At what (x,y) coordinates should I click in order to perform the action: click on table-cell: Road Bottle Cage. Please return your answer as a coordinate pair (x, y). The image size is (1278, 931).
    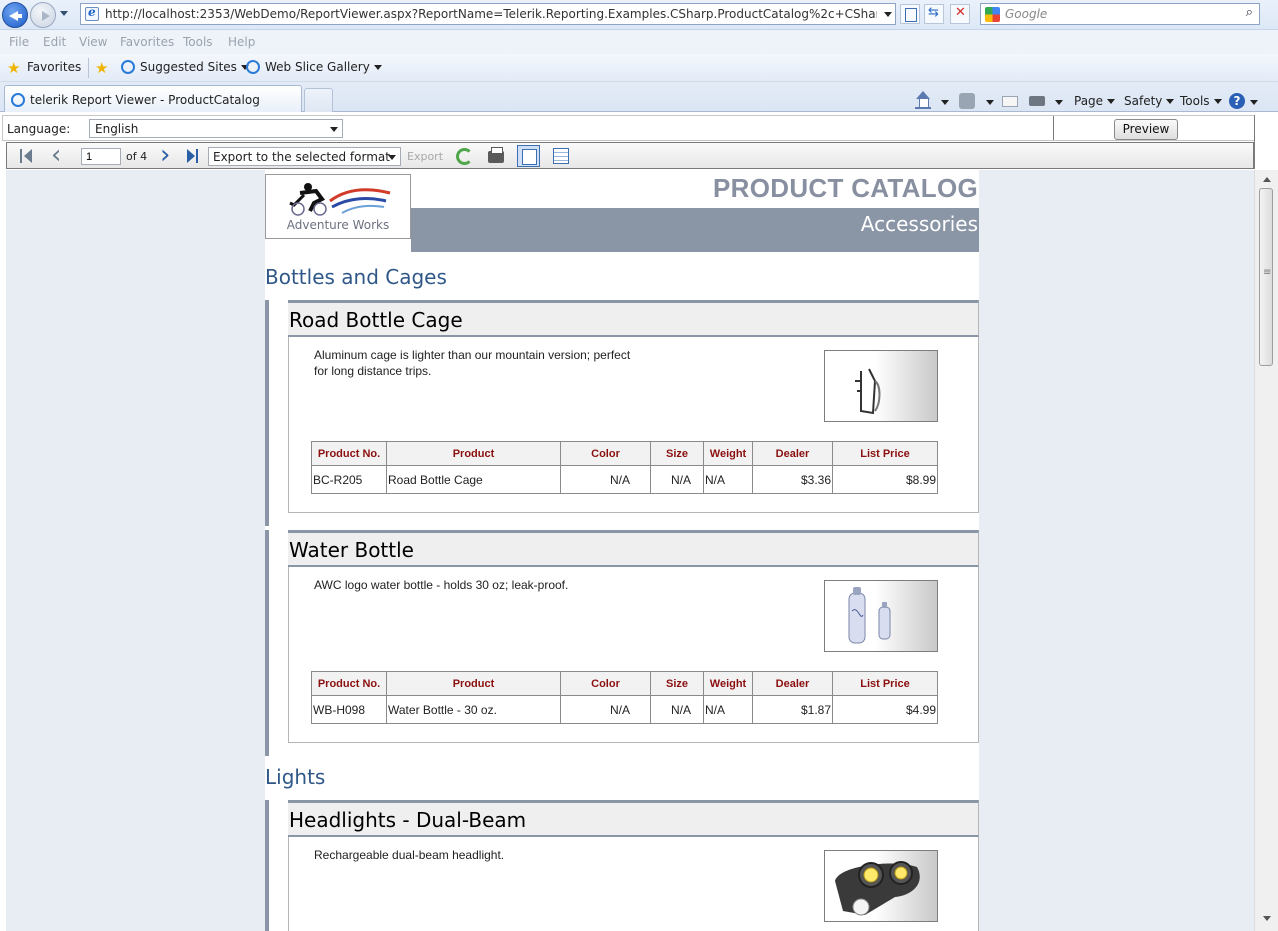
    Looking at the image, I should click on (473, 479).